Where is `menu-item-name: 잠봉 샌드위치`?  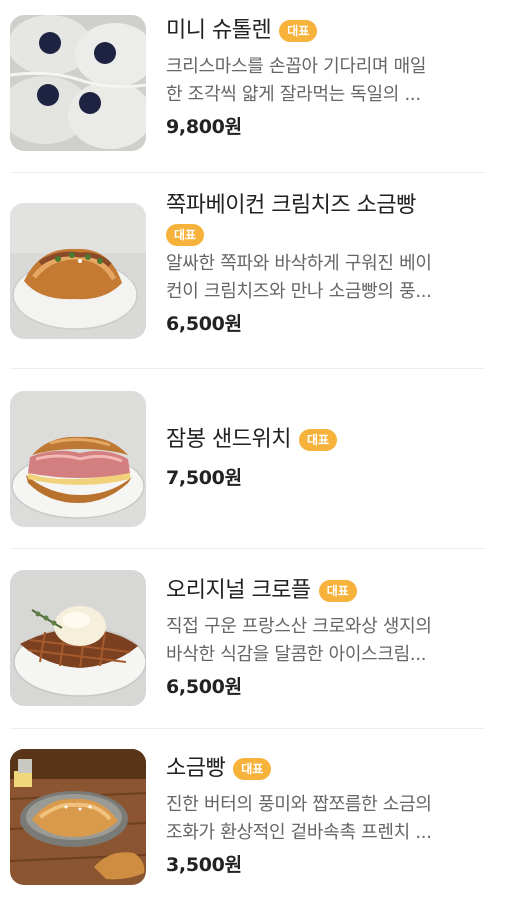
menu-item-name: 잠봉 샌드위치 is located at coordinates (228, 439).